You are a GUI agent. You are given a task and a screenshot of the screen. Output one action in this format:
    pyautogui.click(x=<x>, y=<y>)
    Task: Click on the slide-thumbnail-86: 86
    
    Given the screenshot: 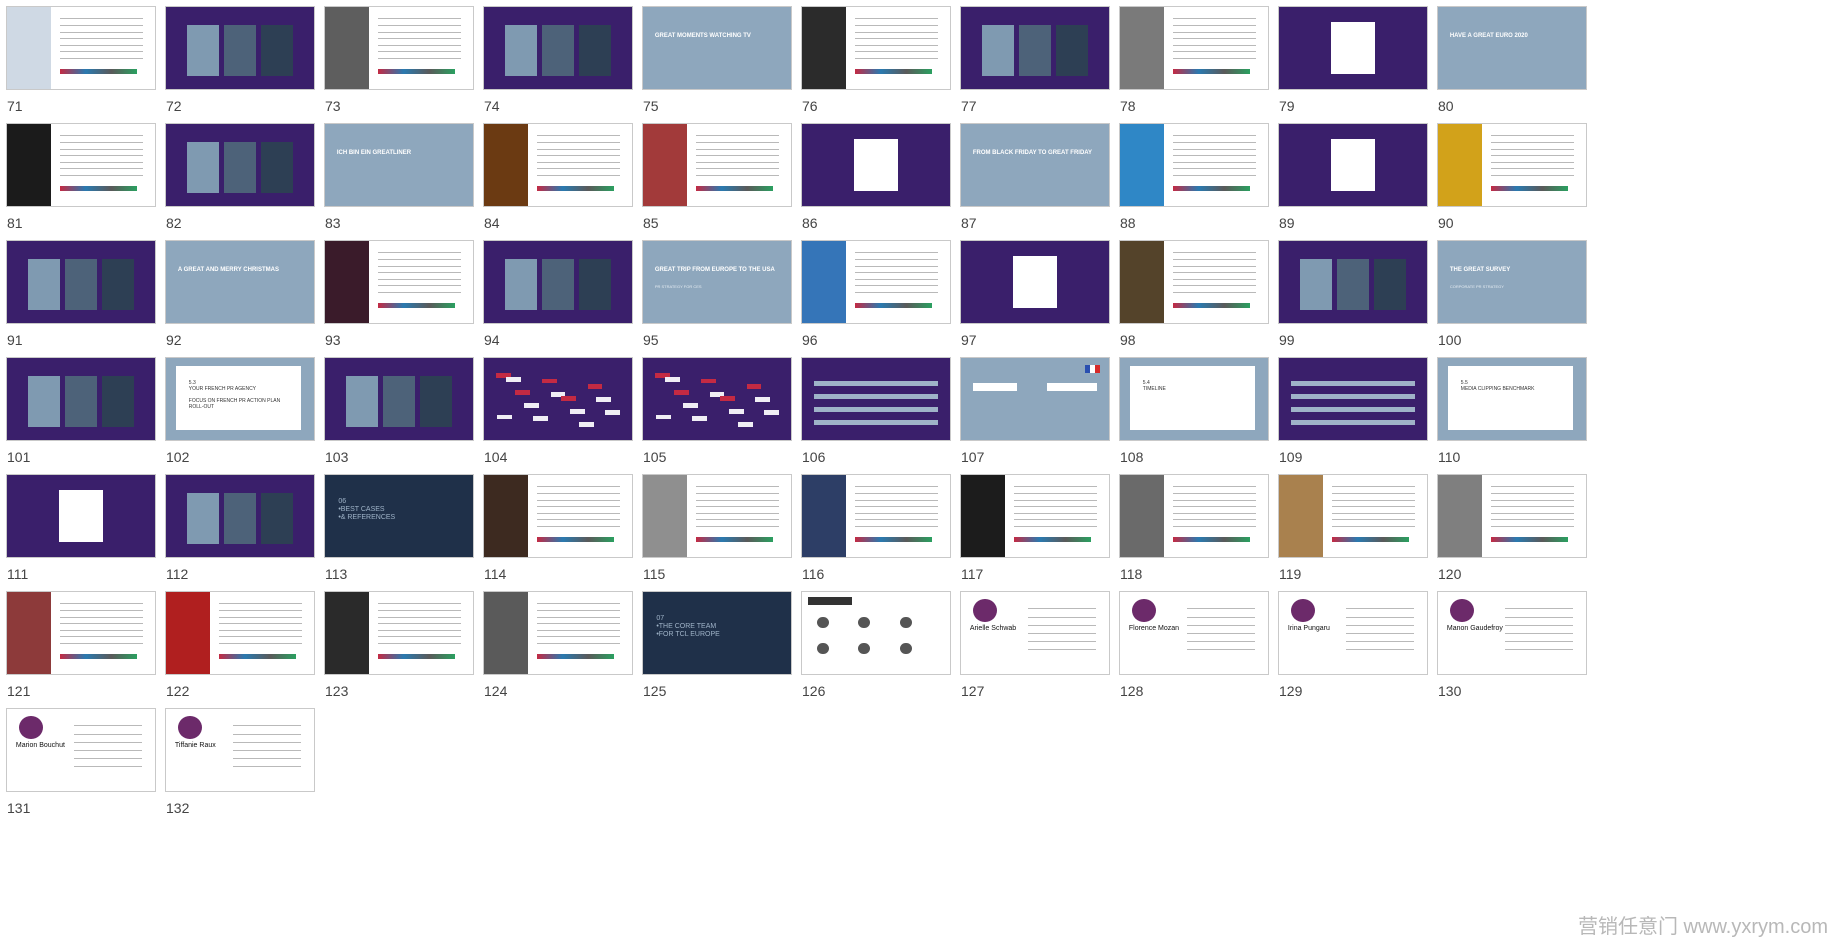 What is the action you would take?
    pyautogui.click(x=873, y=175)
    